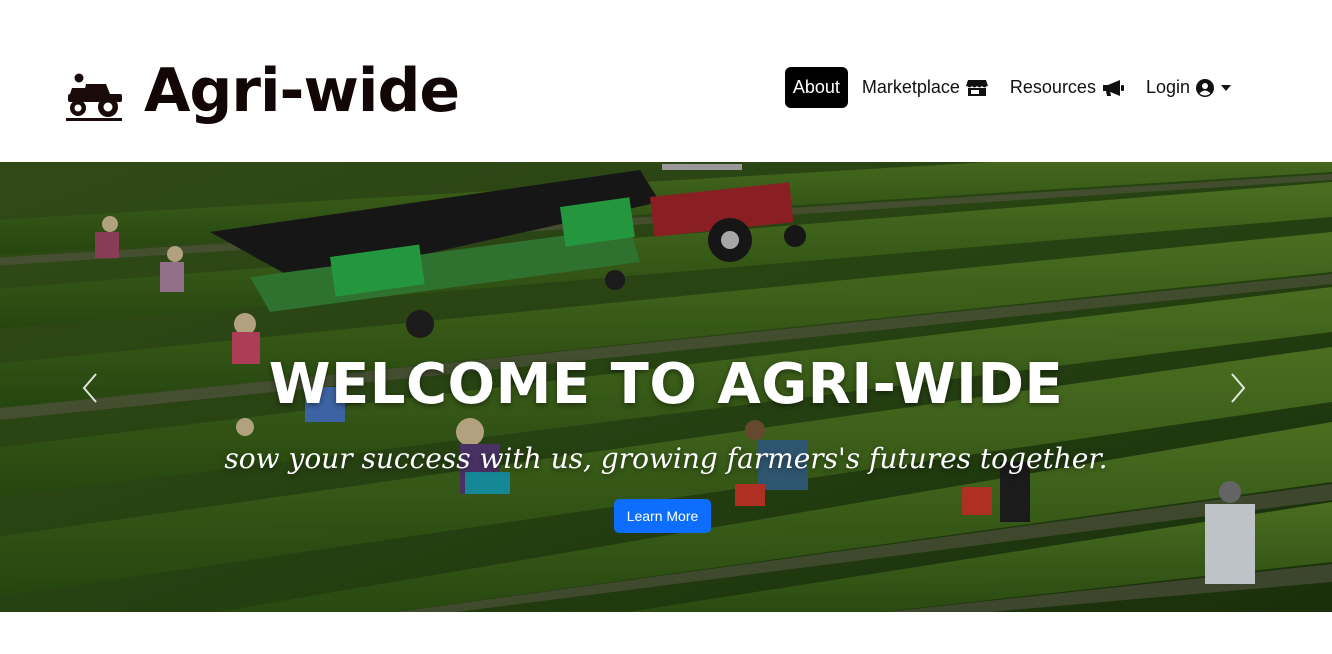 The height and width of the screenshot is (654, 1332). What do you see at coordinates (1052, 87) in the screenshot?
I see `nav-resources-label: Resources` at bounding box center [1052, 87].